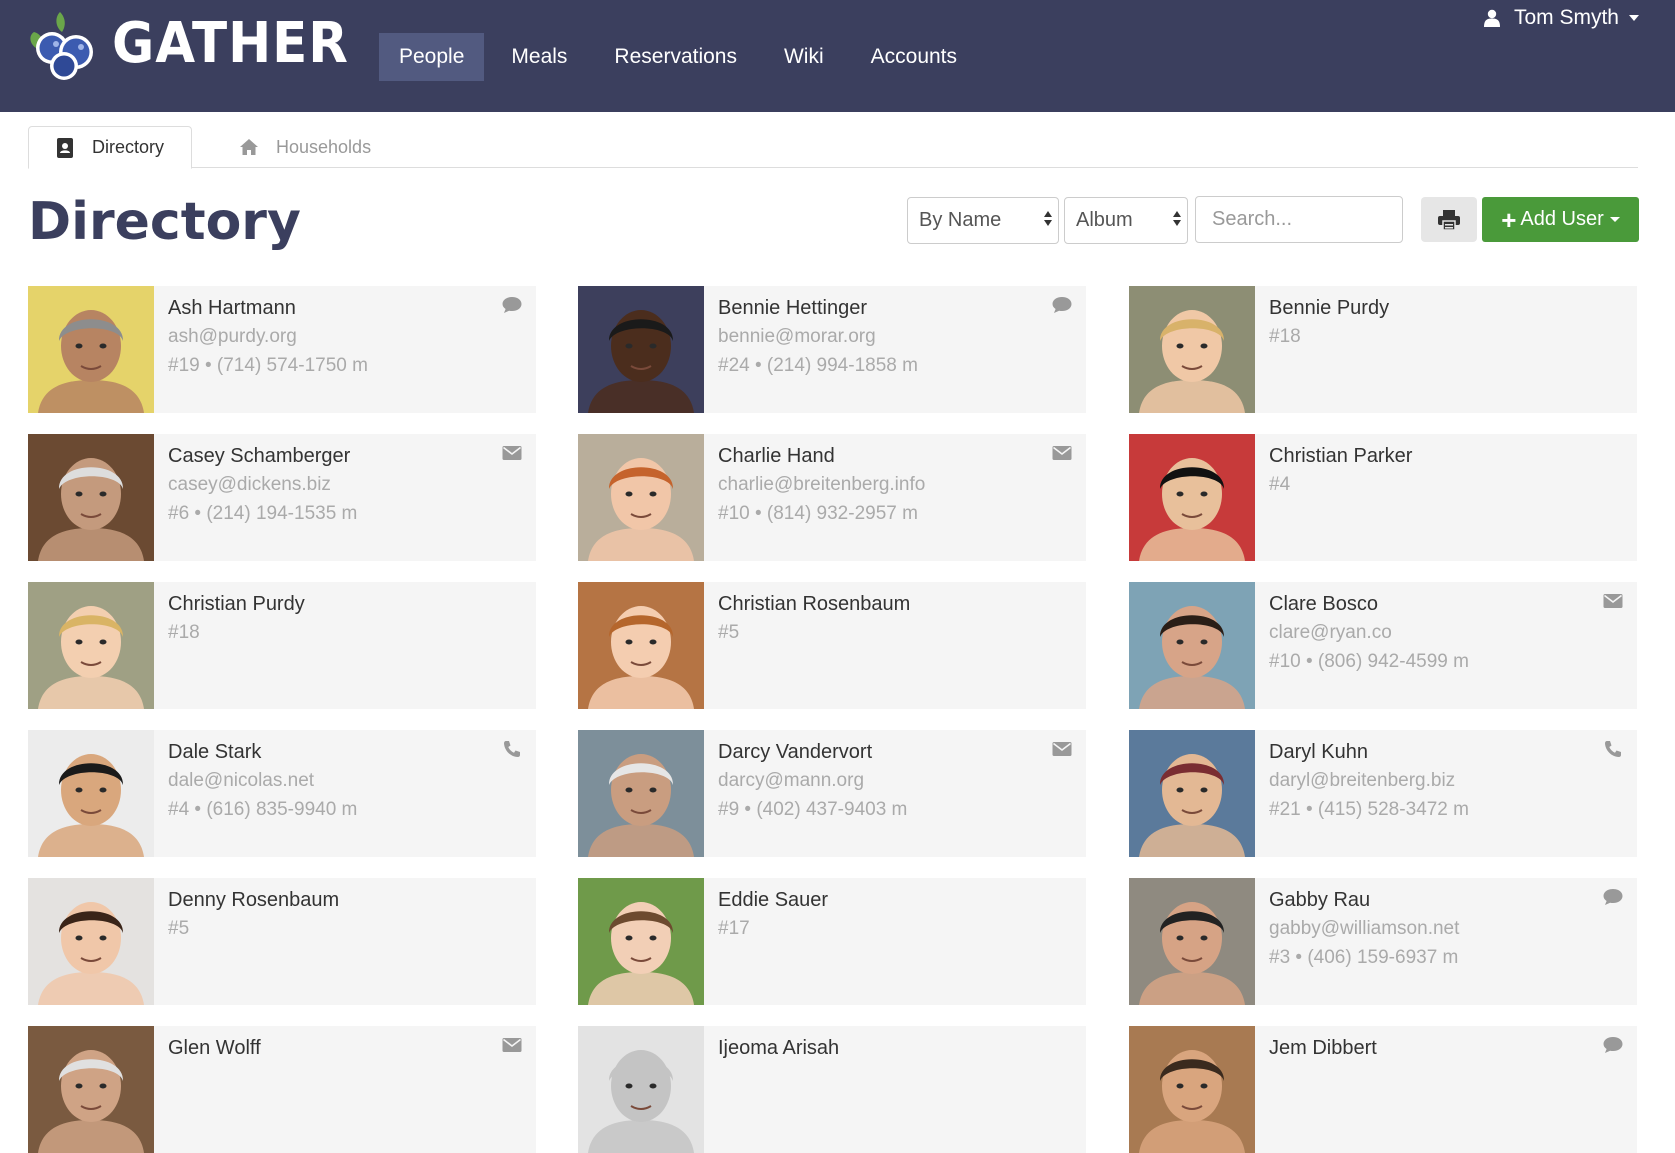 This screenshot has height=1153, width=1675. I want to click on person-household-phone: #3 • (406) 159-6937 m, so click(1364, 957).